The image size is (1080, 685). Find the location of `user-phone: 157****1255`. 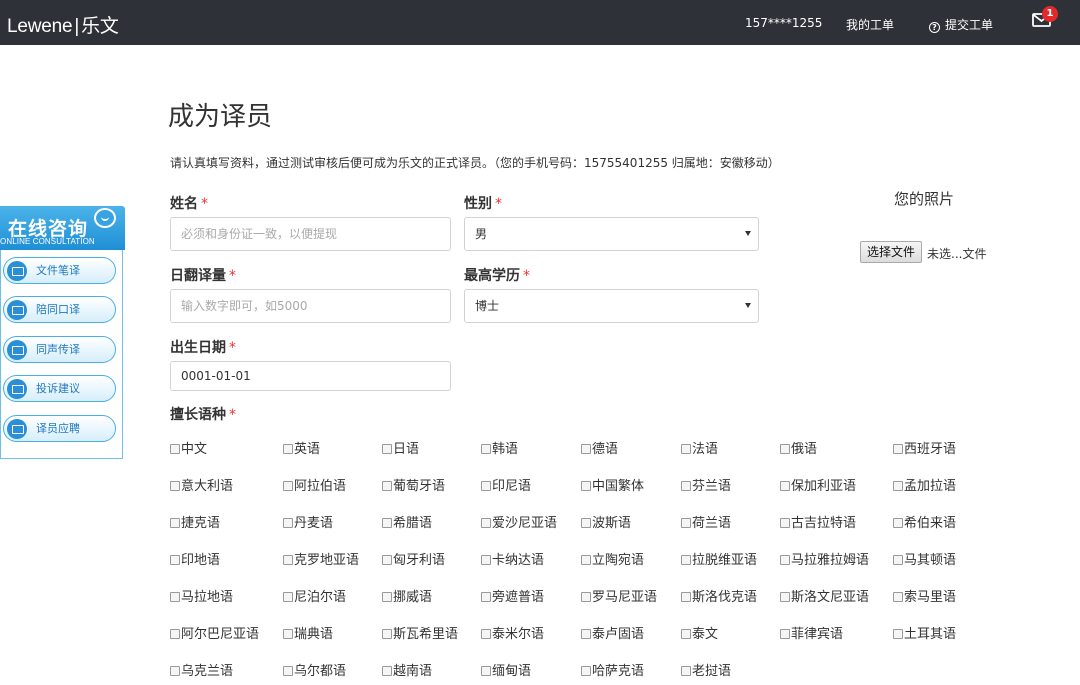

user-phone: 157****1255 is located at coordinates (783, 23).